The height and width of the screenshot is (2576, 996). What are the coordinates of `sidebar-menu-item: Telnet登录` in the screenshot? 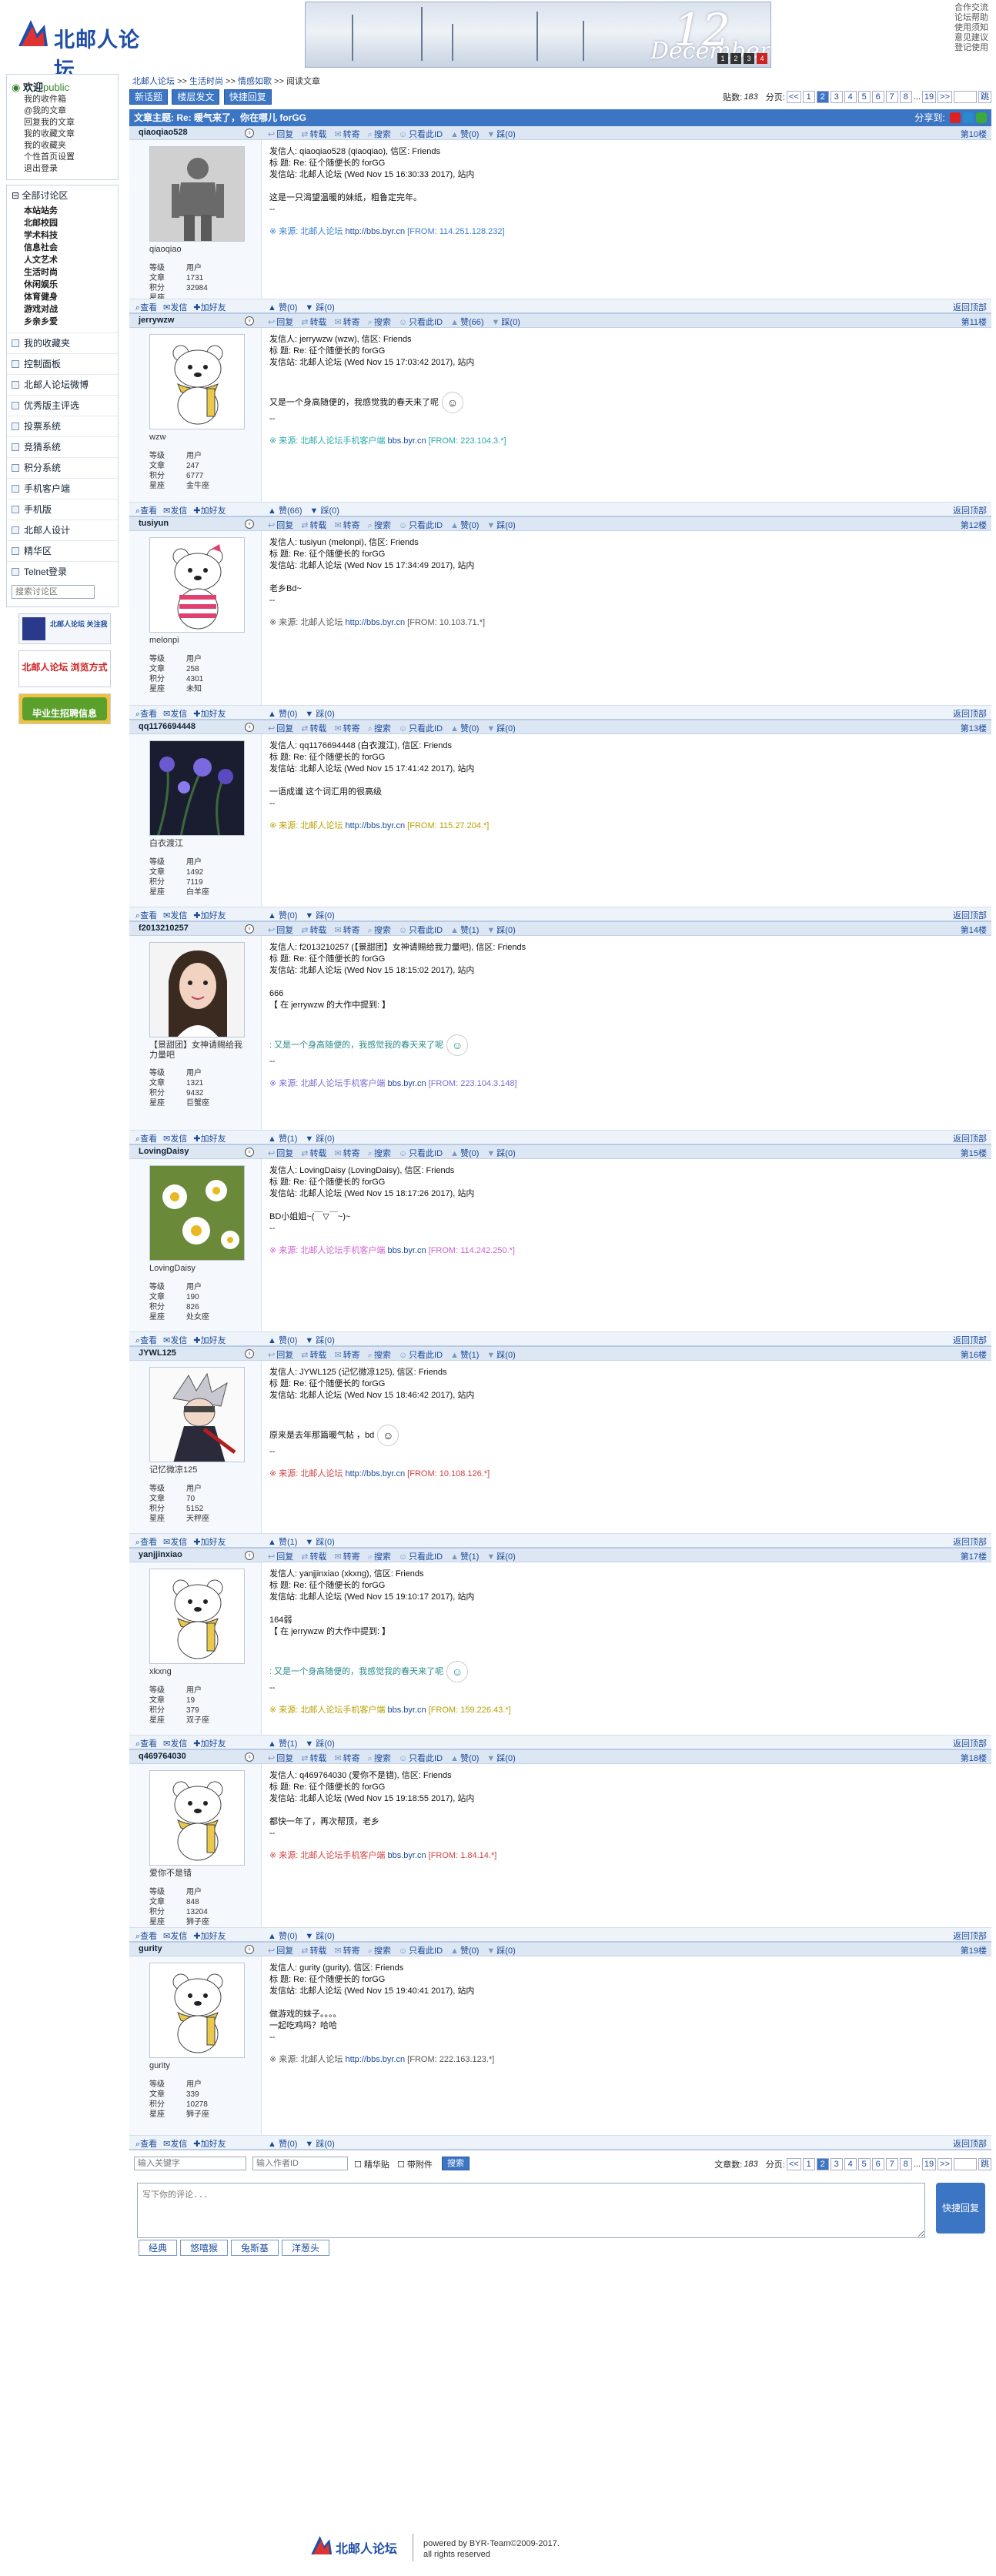 It's located at (62, 571).